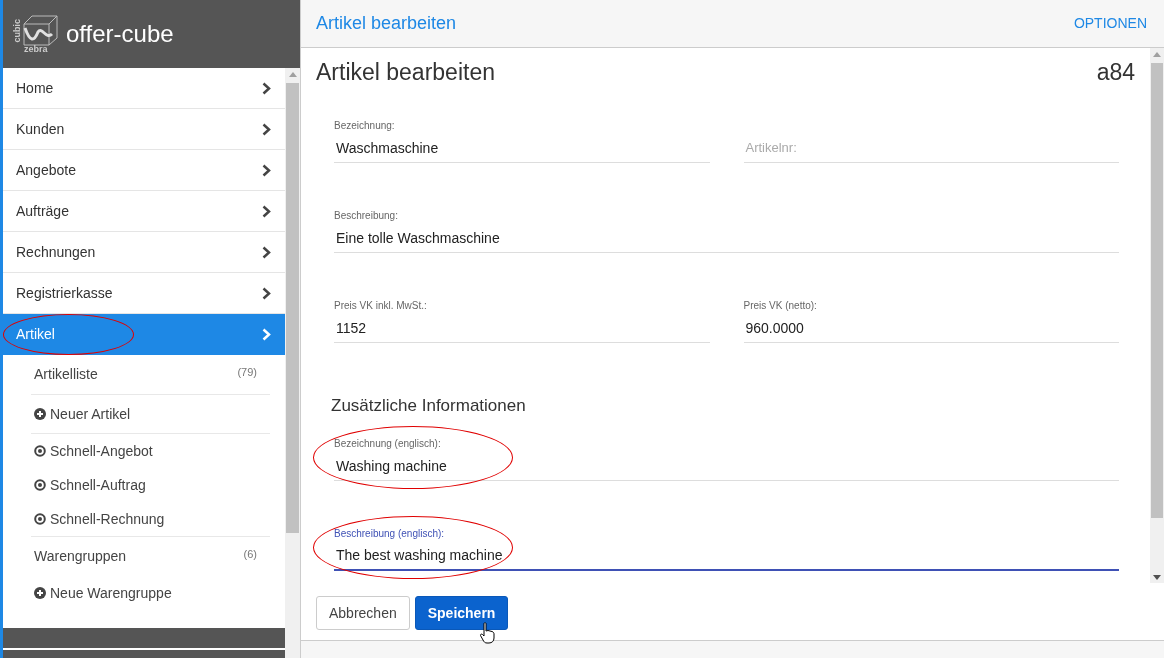 The image size is (1164, 658). What do you see at coordinates (405, 72) in the screenshot?
I see `form-title: Artikel bearbeiten` at bounding box center [405, 72].